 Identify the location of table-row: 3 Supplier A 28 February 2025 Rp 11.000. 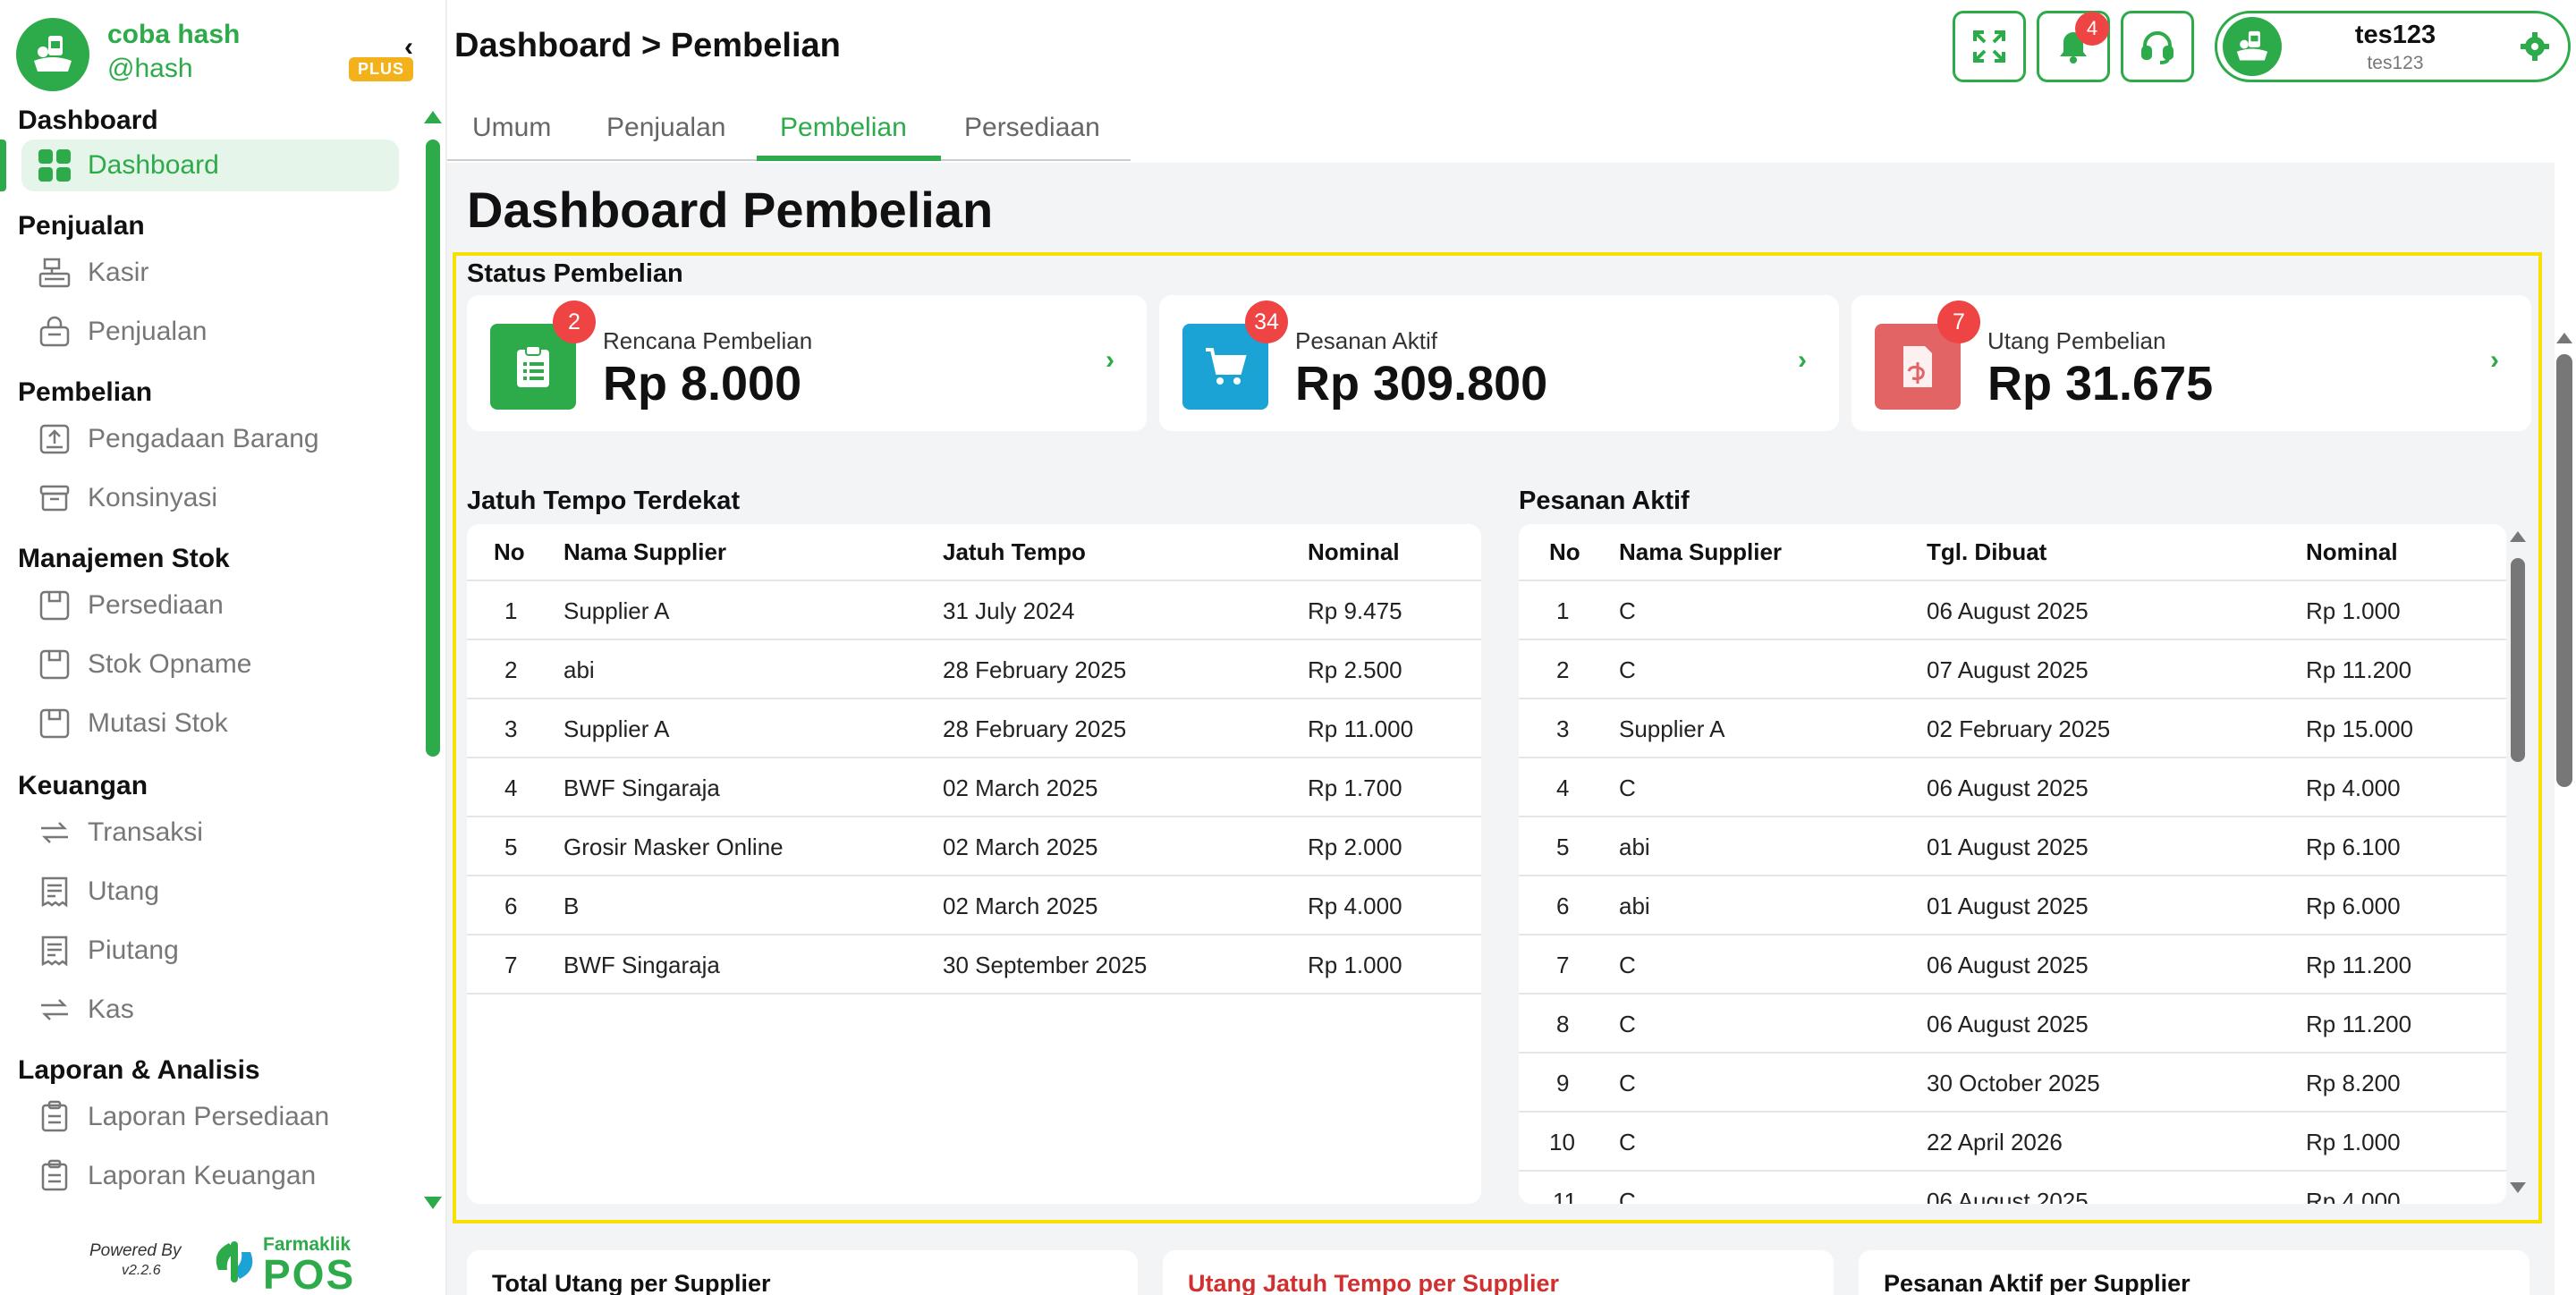
(974, 728).